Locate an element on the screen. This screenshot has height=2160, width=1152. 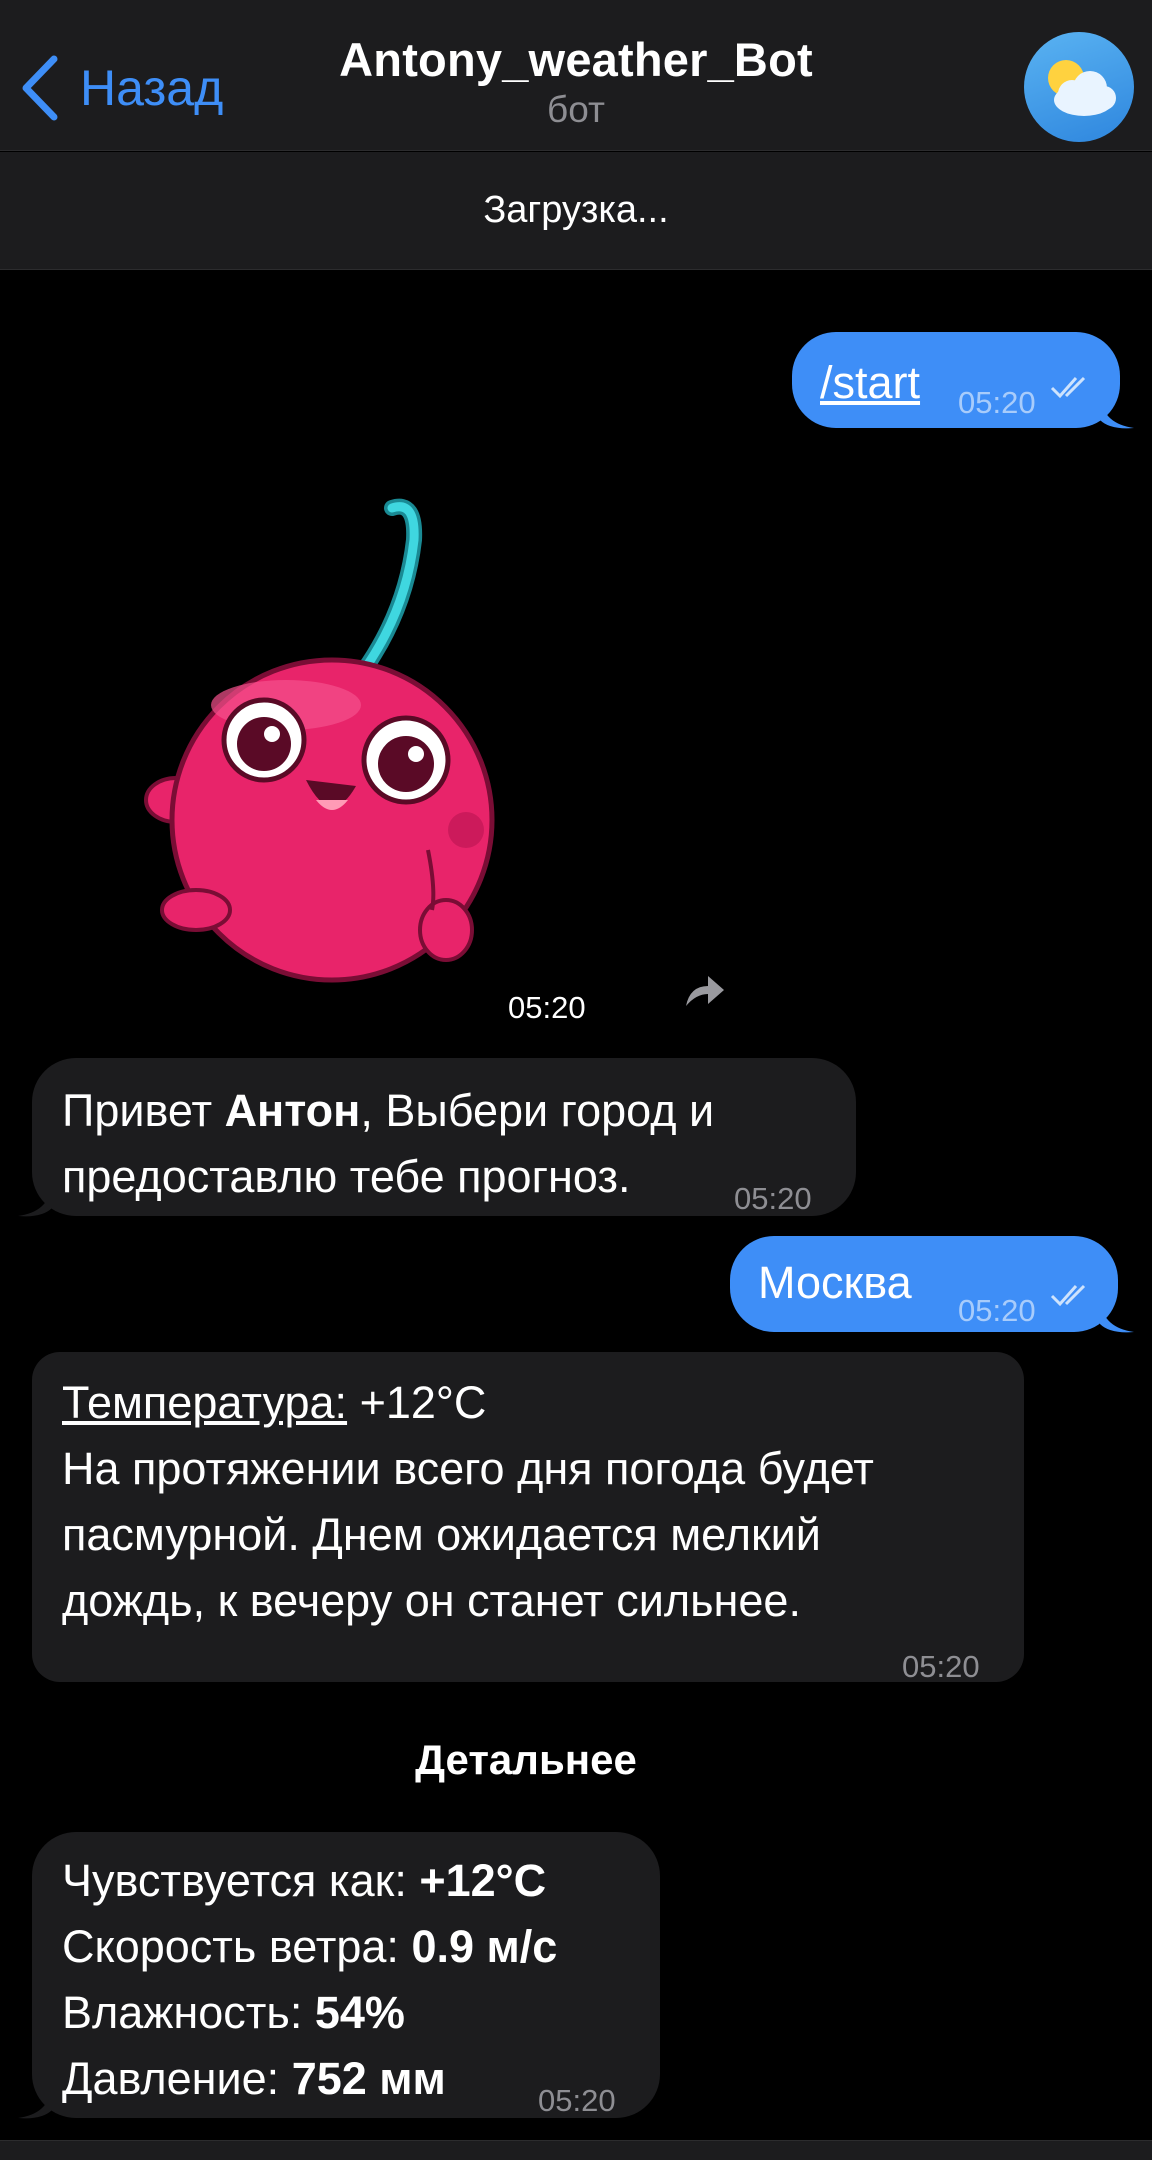
chat-title: Antony_weather_Bot is located at coordinates (576, 59).